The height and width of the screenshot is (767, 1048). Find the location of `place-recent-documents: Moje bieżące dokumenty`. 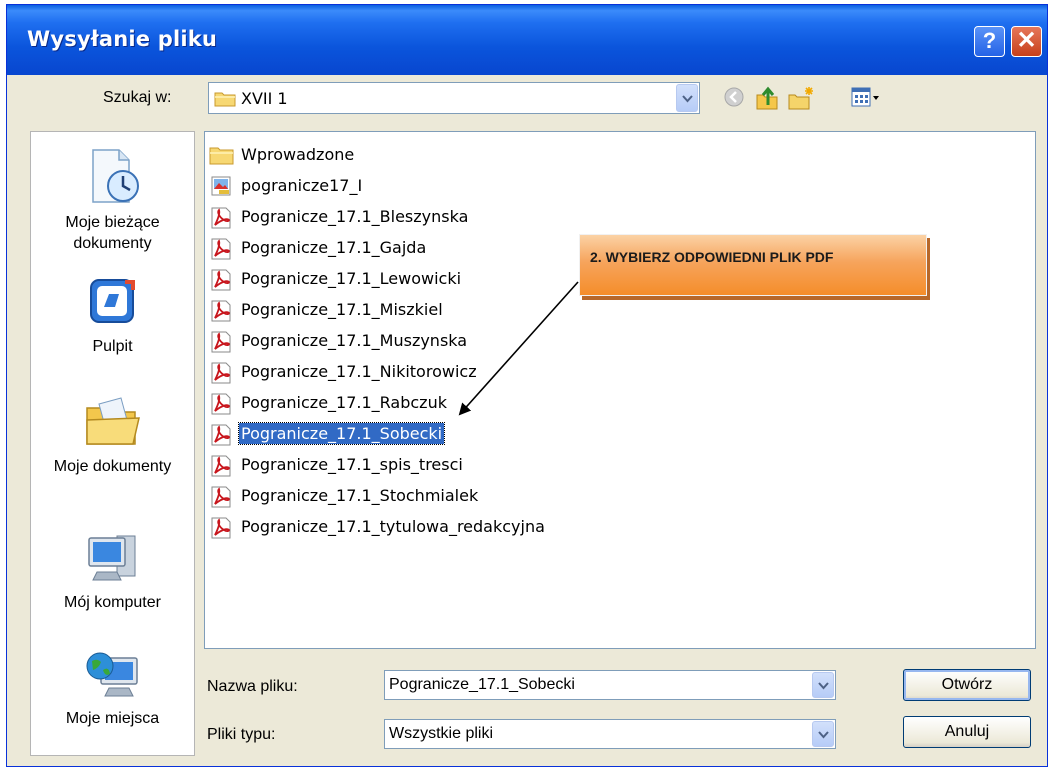

place-recent-documents: Moje bieżące dokumenty is located at coordinates (112, 200).